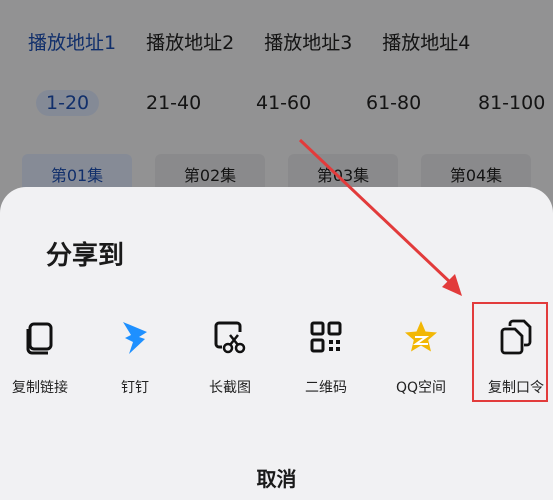 The width and height of the screenshot is (553, 500). I want to click on dingtalk-icon, so click(135, 337).